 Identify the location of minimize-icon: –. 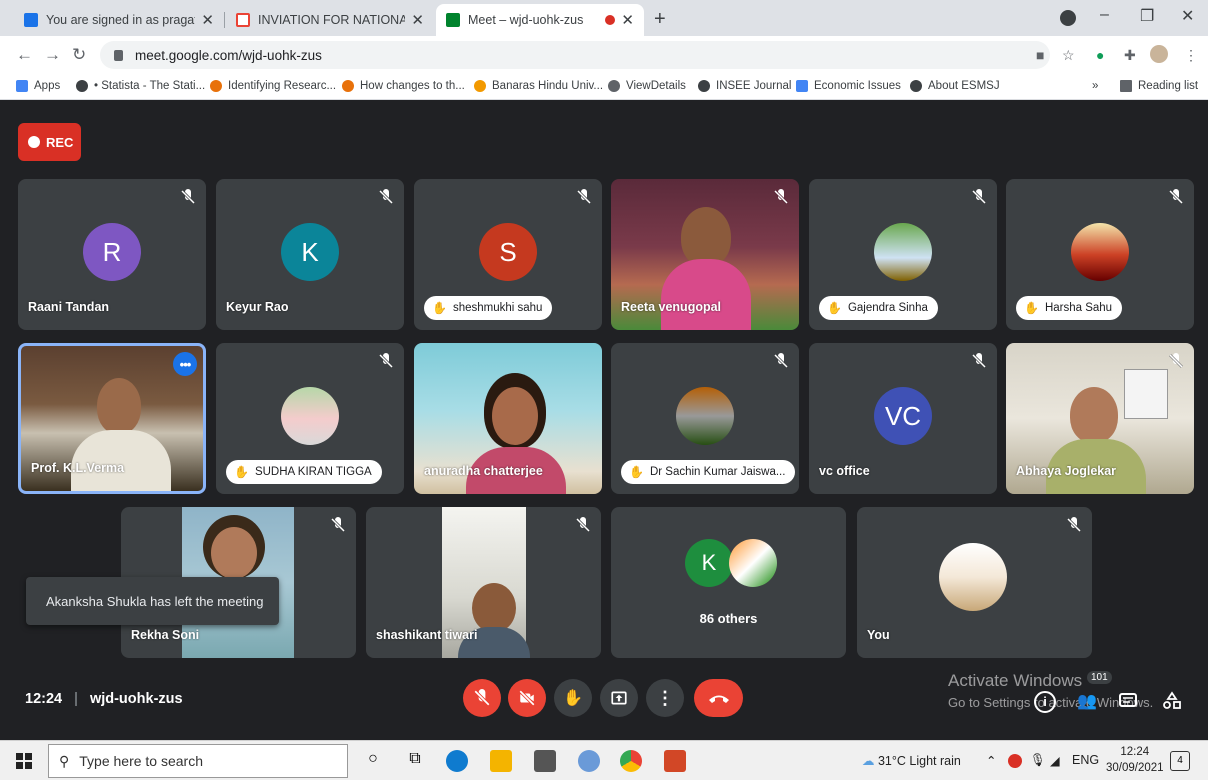
(1104, 15).